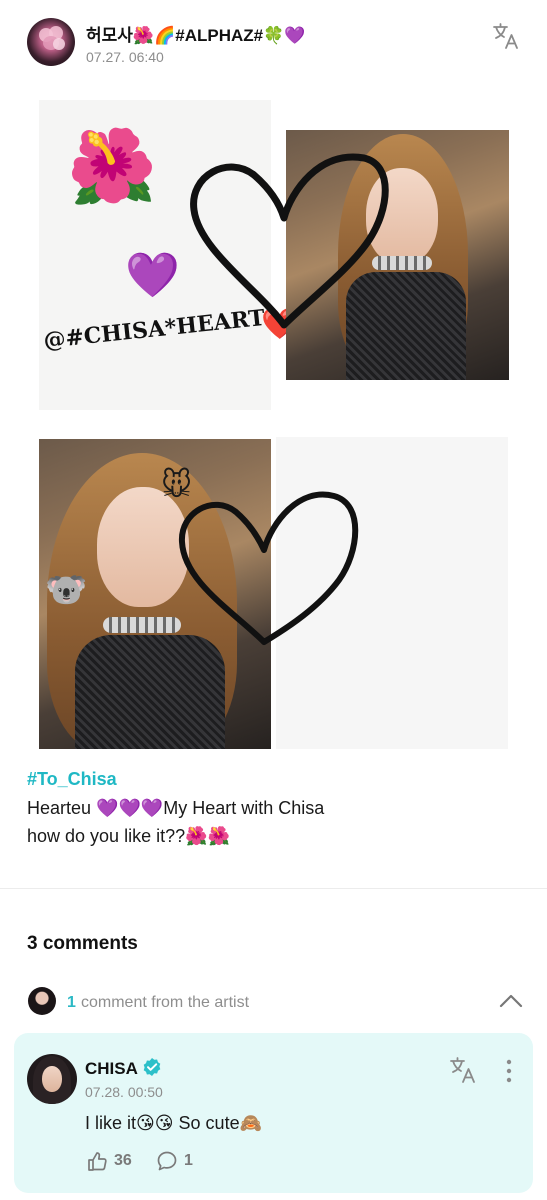  Describe the element at coordinates (72, 779) in the screenshot. I see `post-hashtag: #To_Chisa` at that location.